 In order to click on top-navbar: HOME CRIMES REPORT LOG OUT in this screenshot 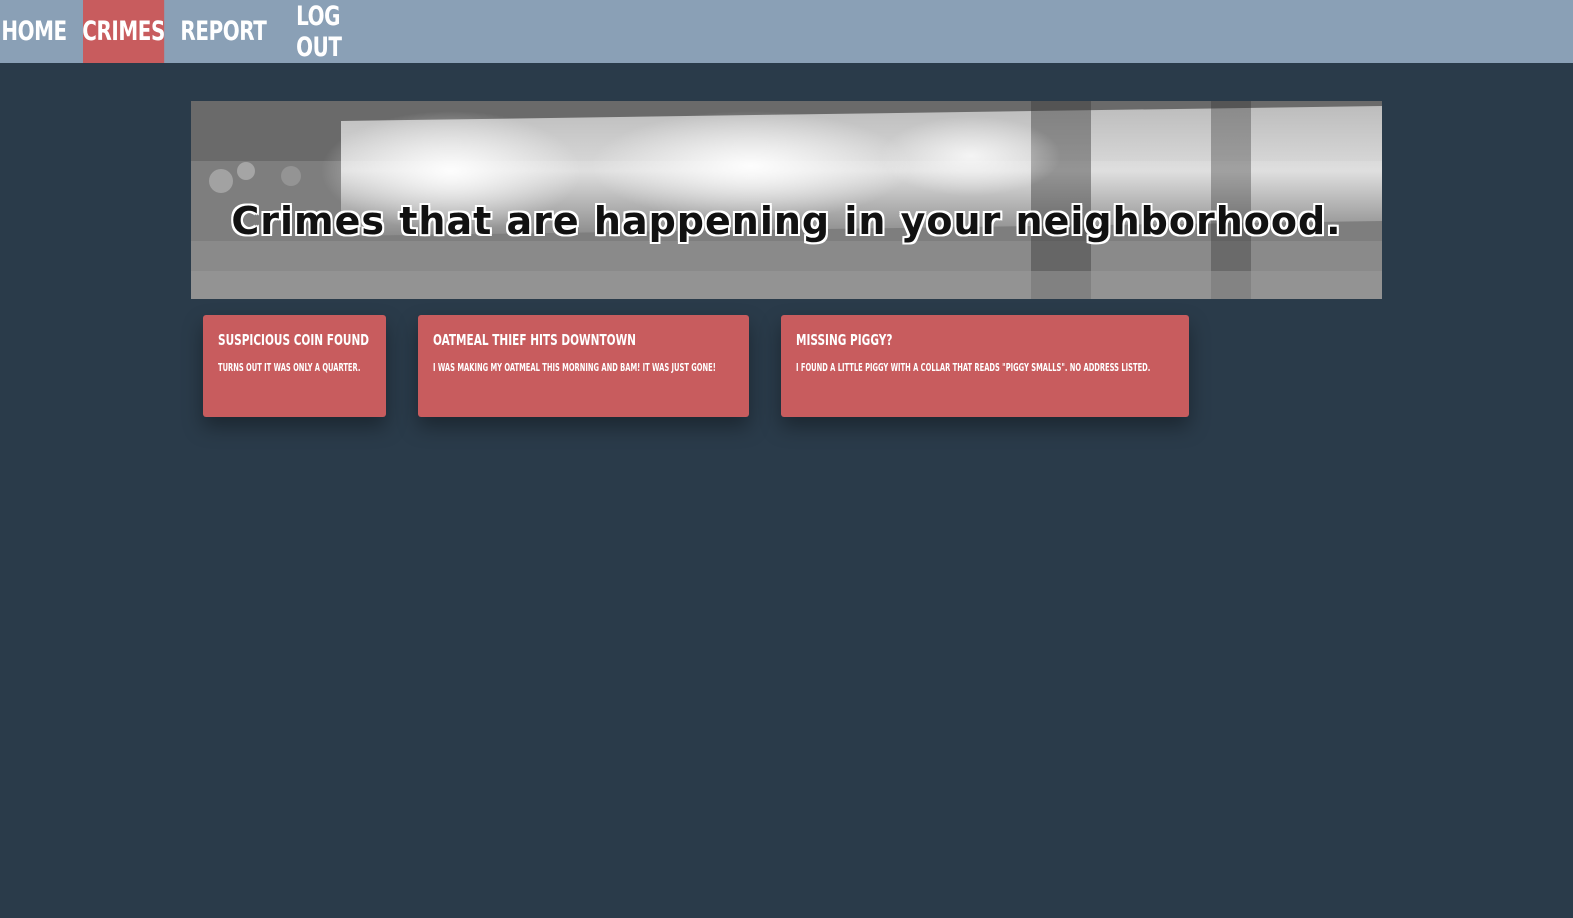, I will do `click(786, 31)`.